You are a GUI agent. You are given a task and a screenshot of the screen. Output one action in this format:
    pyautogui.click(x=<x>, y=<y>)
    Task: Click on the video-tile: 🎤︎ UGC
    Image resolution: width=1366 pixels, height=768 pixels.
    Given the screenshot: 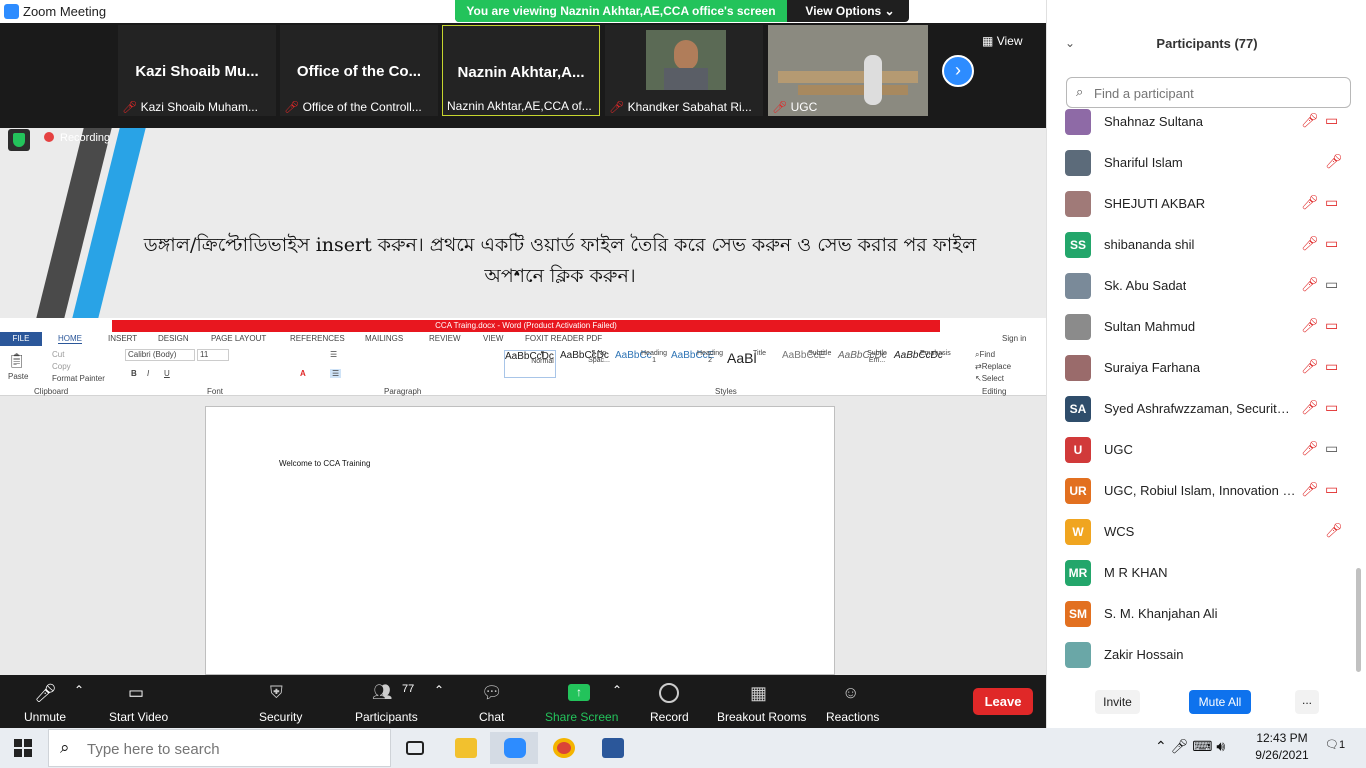 What is the action you would take?
    pyautogui.click(x=848, y=70)
    